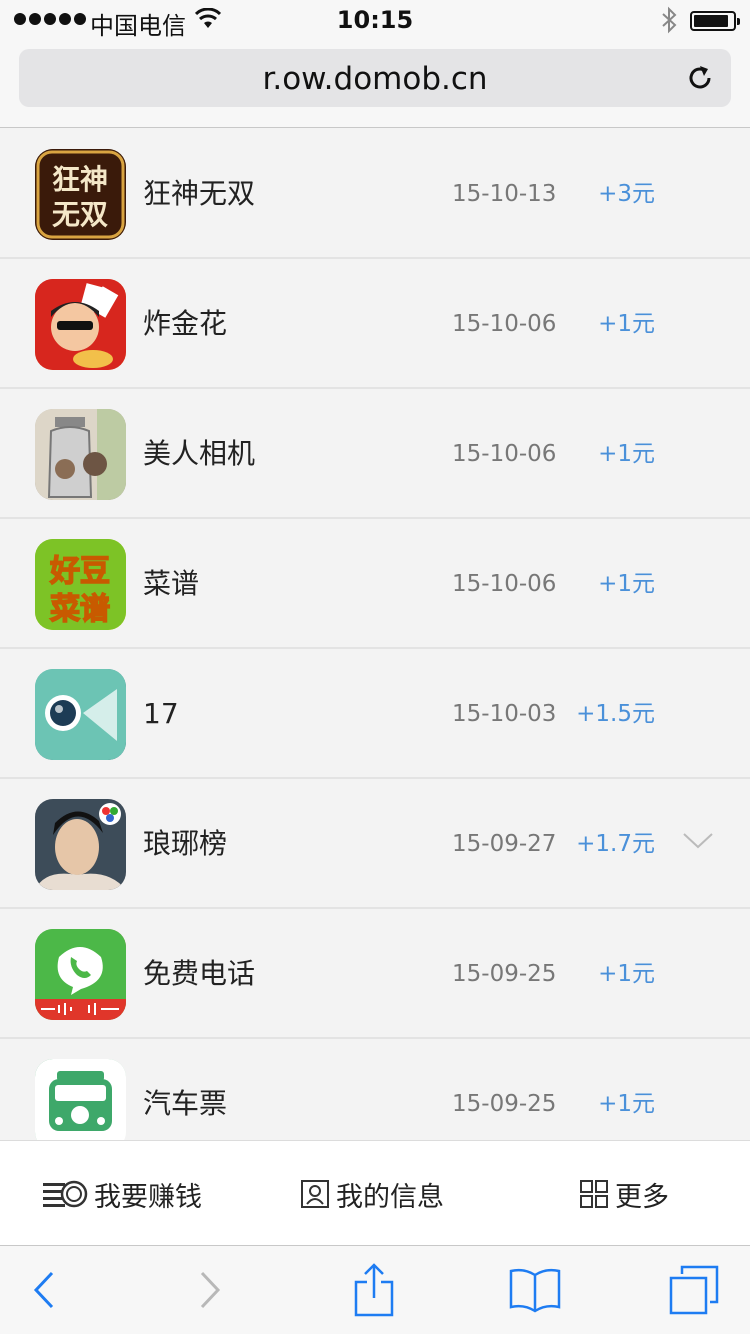  What do you see at coordinates (698, 841) in the screenshot?
I see `chevron-down-icon` at bounding box center [698, 841].